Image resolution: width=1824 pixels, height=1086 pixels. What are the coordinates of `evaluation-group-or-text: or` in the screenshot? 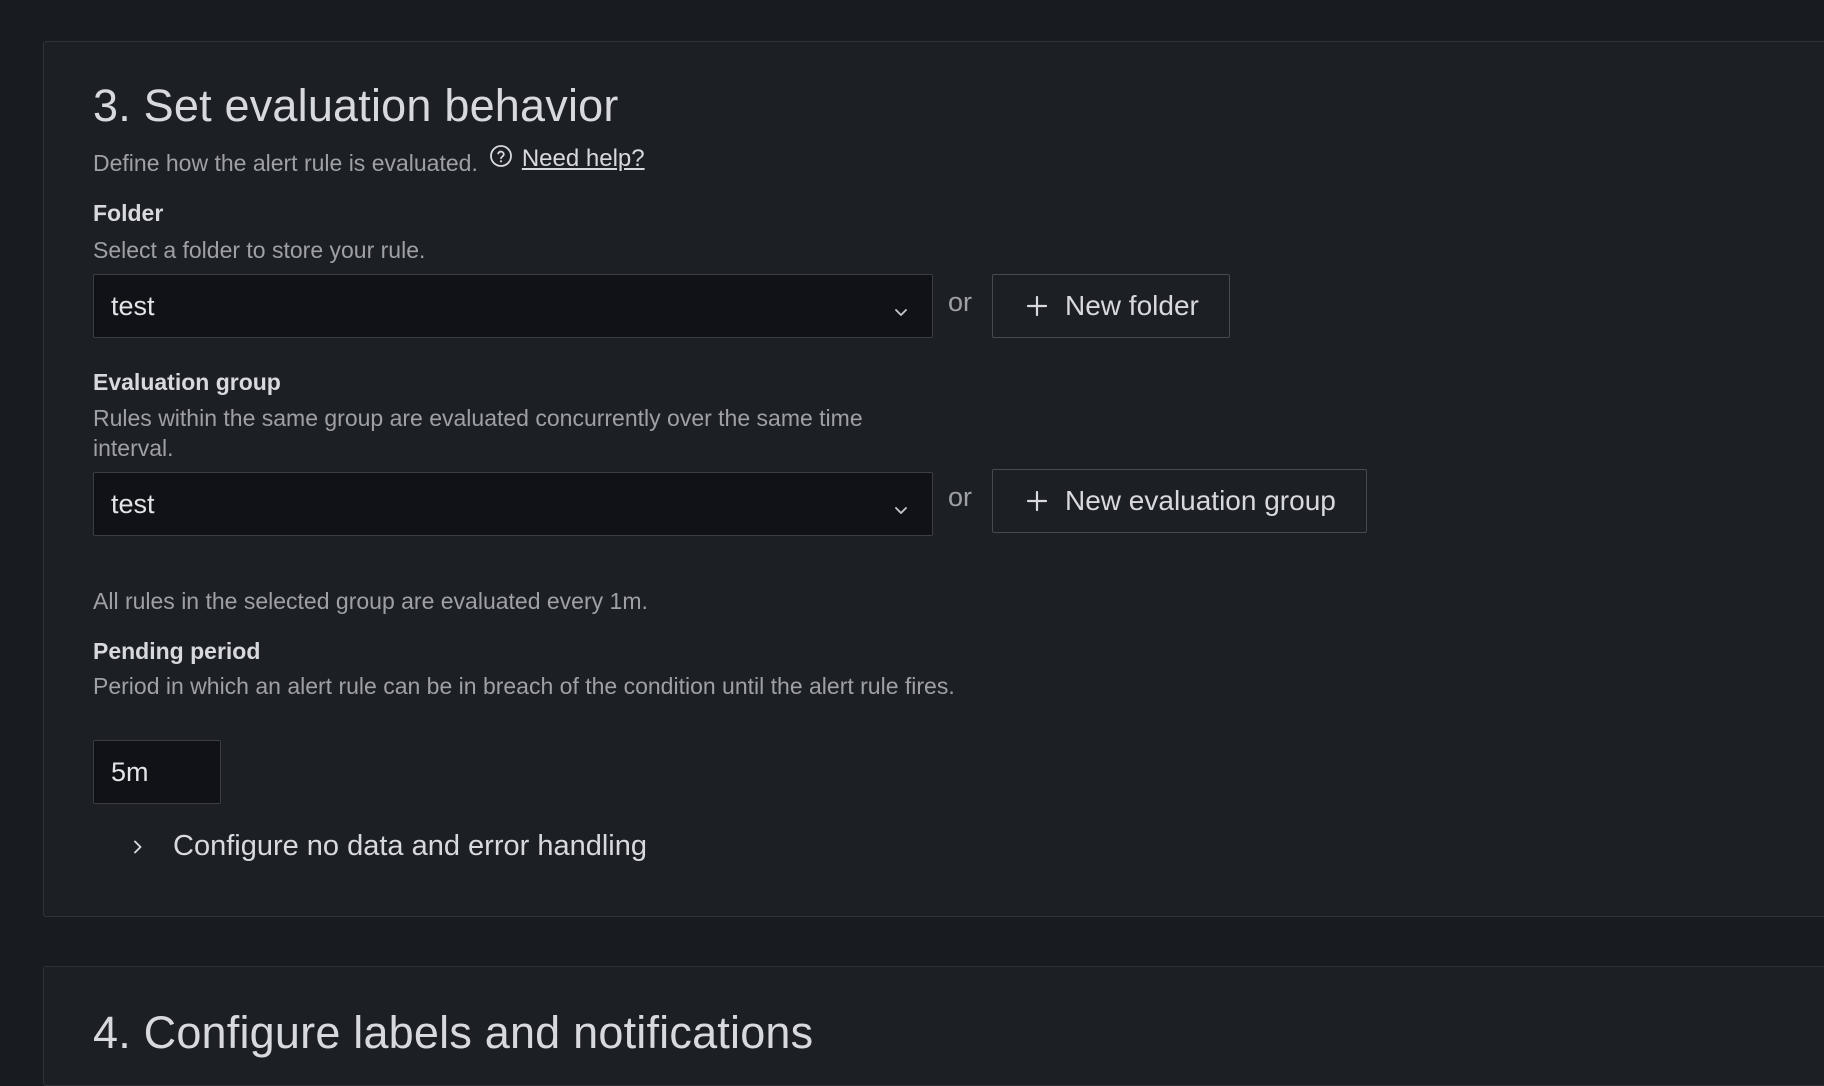 It's located at (960, 497).